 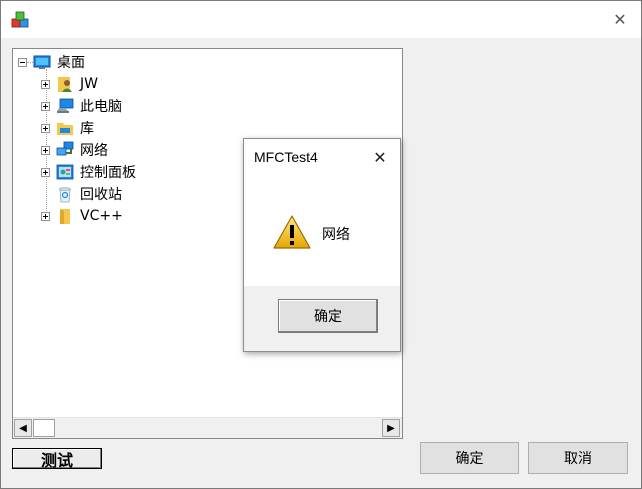 I want to click on tree-item-jw: JW, so click(x=69, y=84).